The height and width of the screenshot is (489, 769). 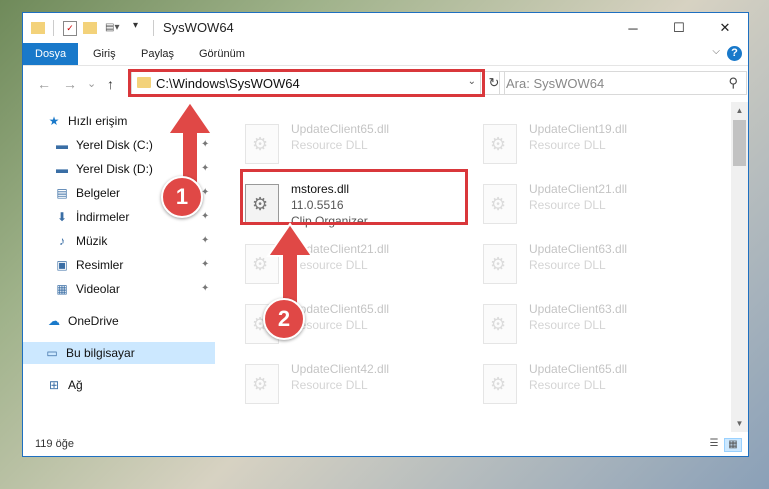 I want to click on sidebar-item: ▭ Bu bilgisayar, so click(x=119, y=353).